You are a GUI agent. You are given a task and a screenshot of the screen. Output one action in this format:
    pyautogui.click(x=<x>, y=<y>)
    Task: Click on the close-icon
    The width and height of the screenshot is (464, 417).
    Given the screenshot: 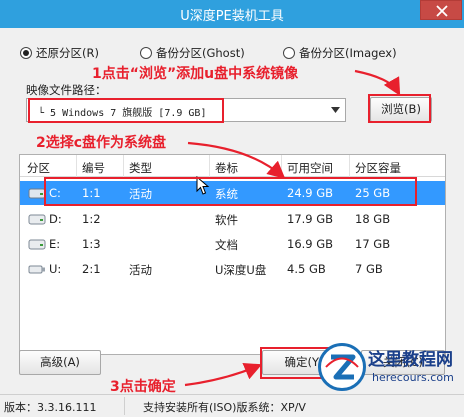 What is the action you would take?
    pyautogui.click(x=442, y=11)
    